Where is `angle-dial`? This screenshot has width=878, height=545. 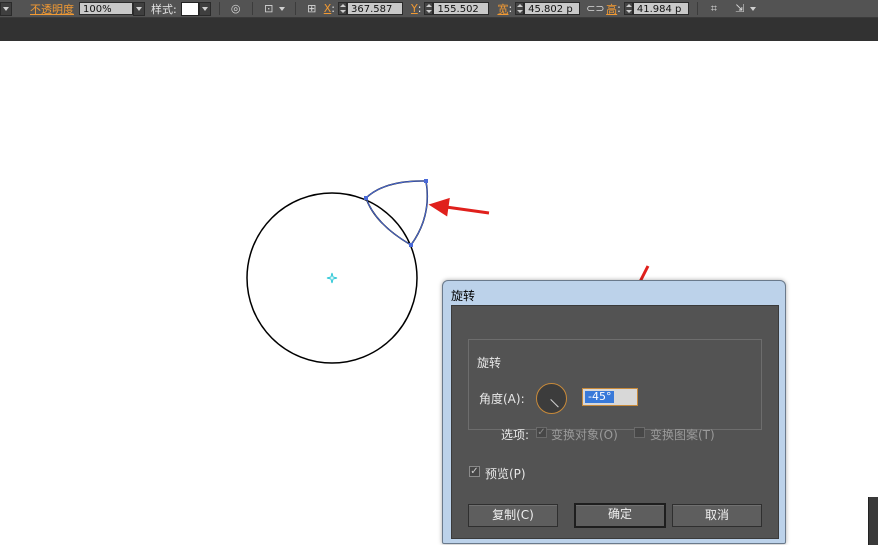 angle-dial is located at coordinates (551, 398).